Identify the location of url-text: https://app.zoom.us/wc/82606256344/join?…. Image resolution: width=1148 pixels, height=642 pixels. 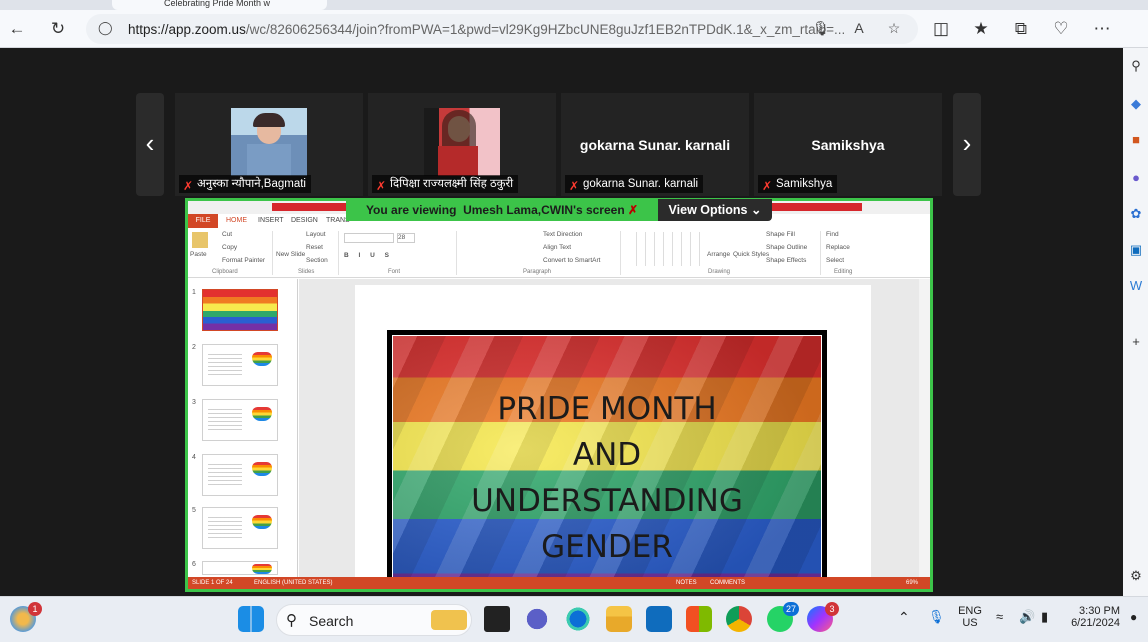
(486, 29).